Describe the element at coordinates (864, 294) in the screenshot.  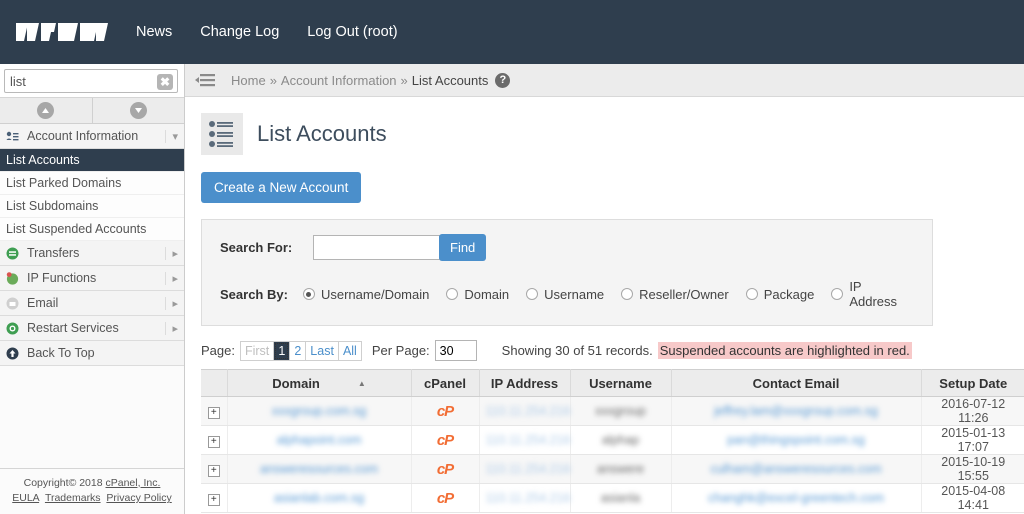
I see `radio-ip-address: IP Address` at that location.